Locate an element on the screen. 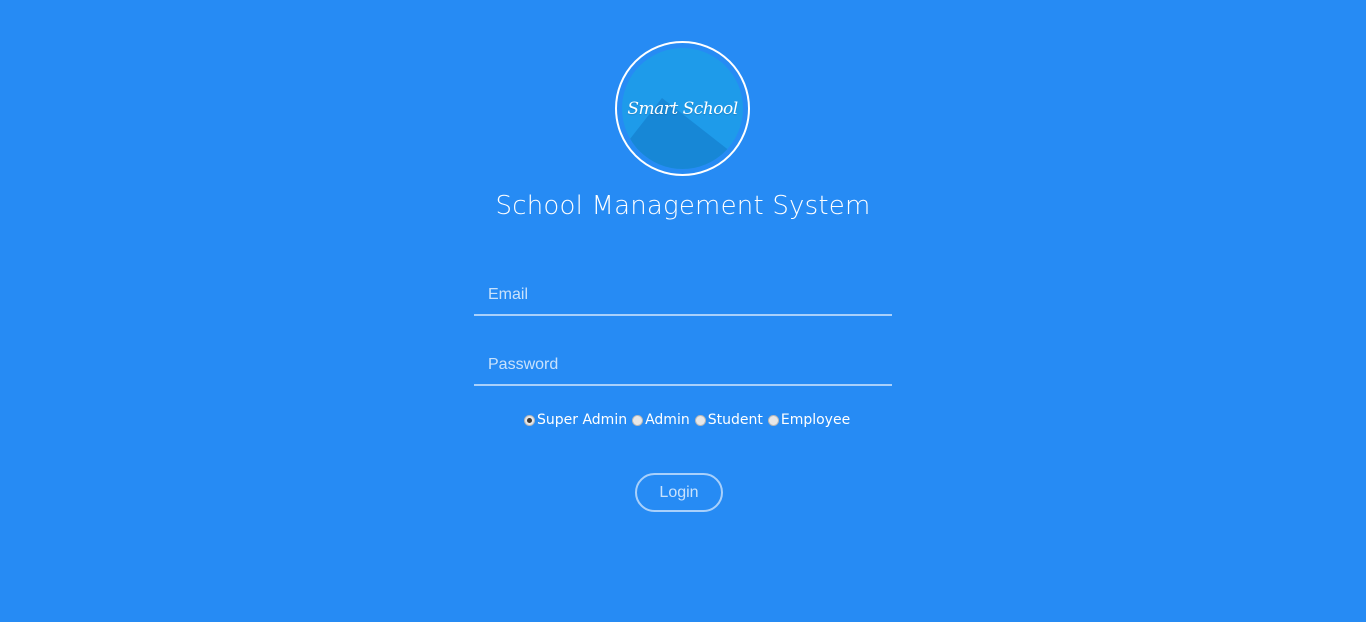 This screenshot has height=622, width=1366. role-option-admin: Admin is located at coordinates (661, 420).